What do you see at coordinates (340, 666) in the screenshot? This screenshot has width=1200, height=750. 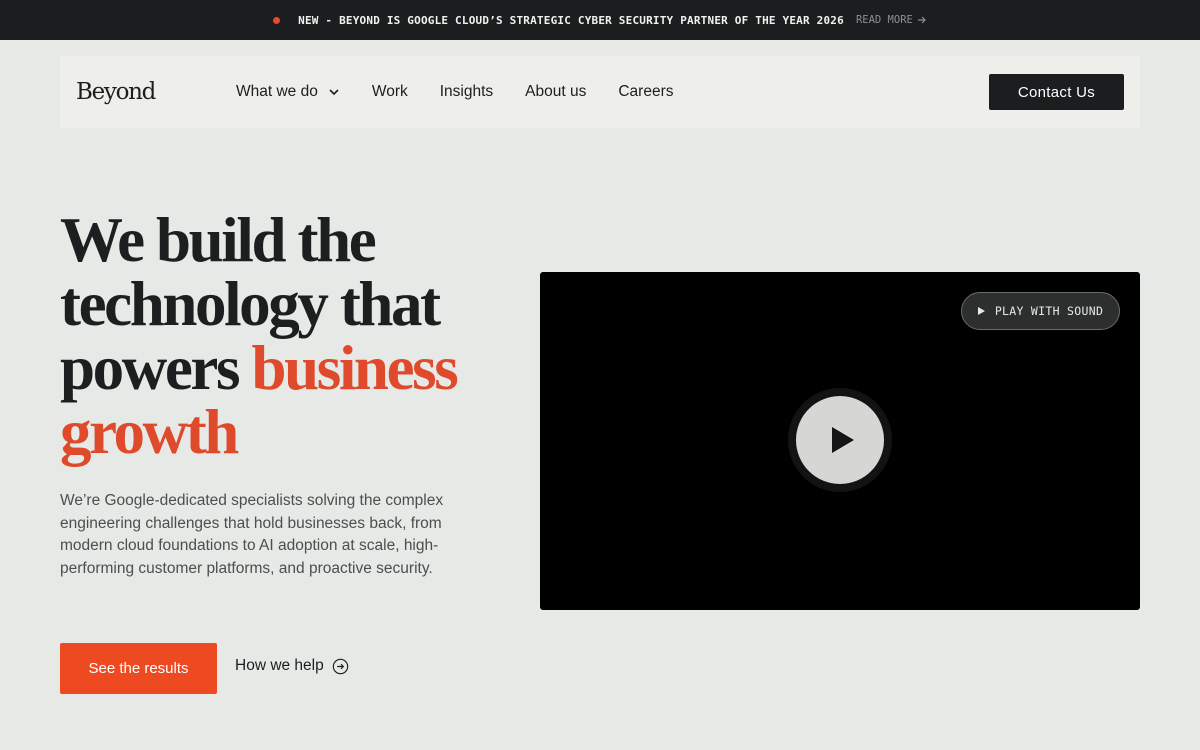 I see `circle-arrow-right-icon` at bounding box center [340, 666].